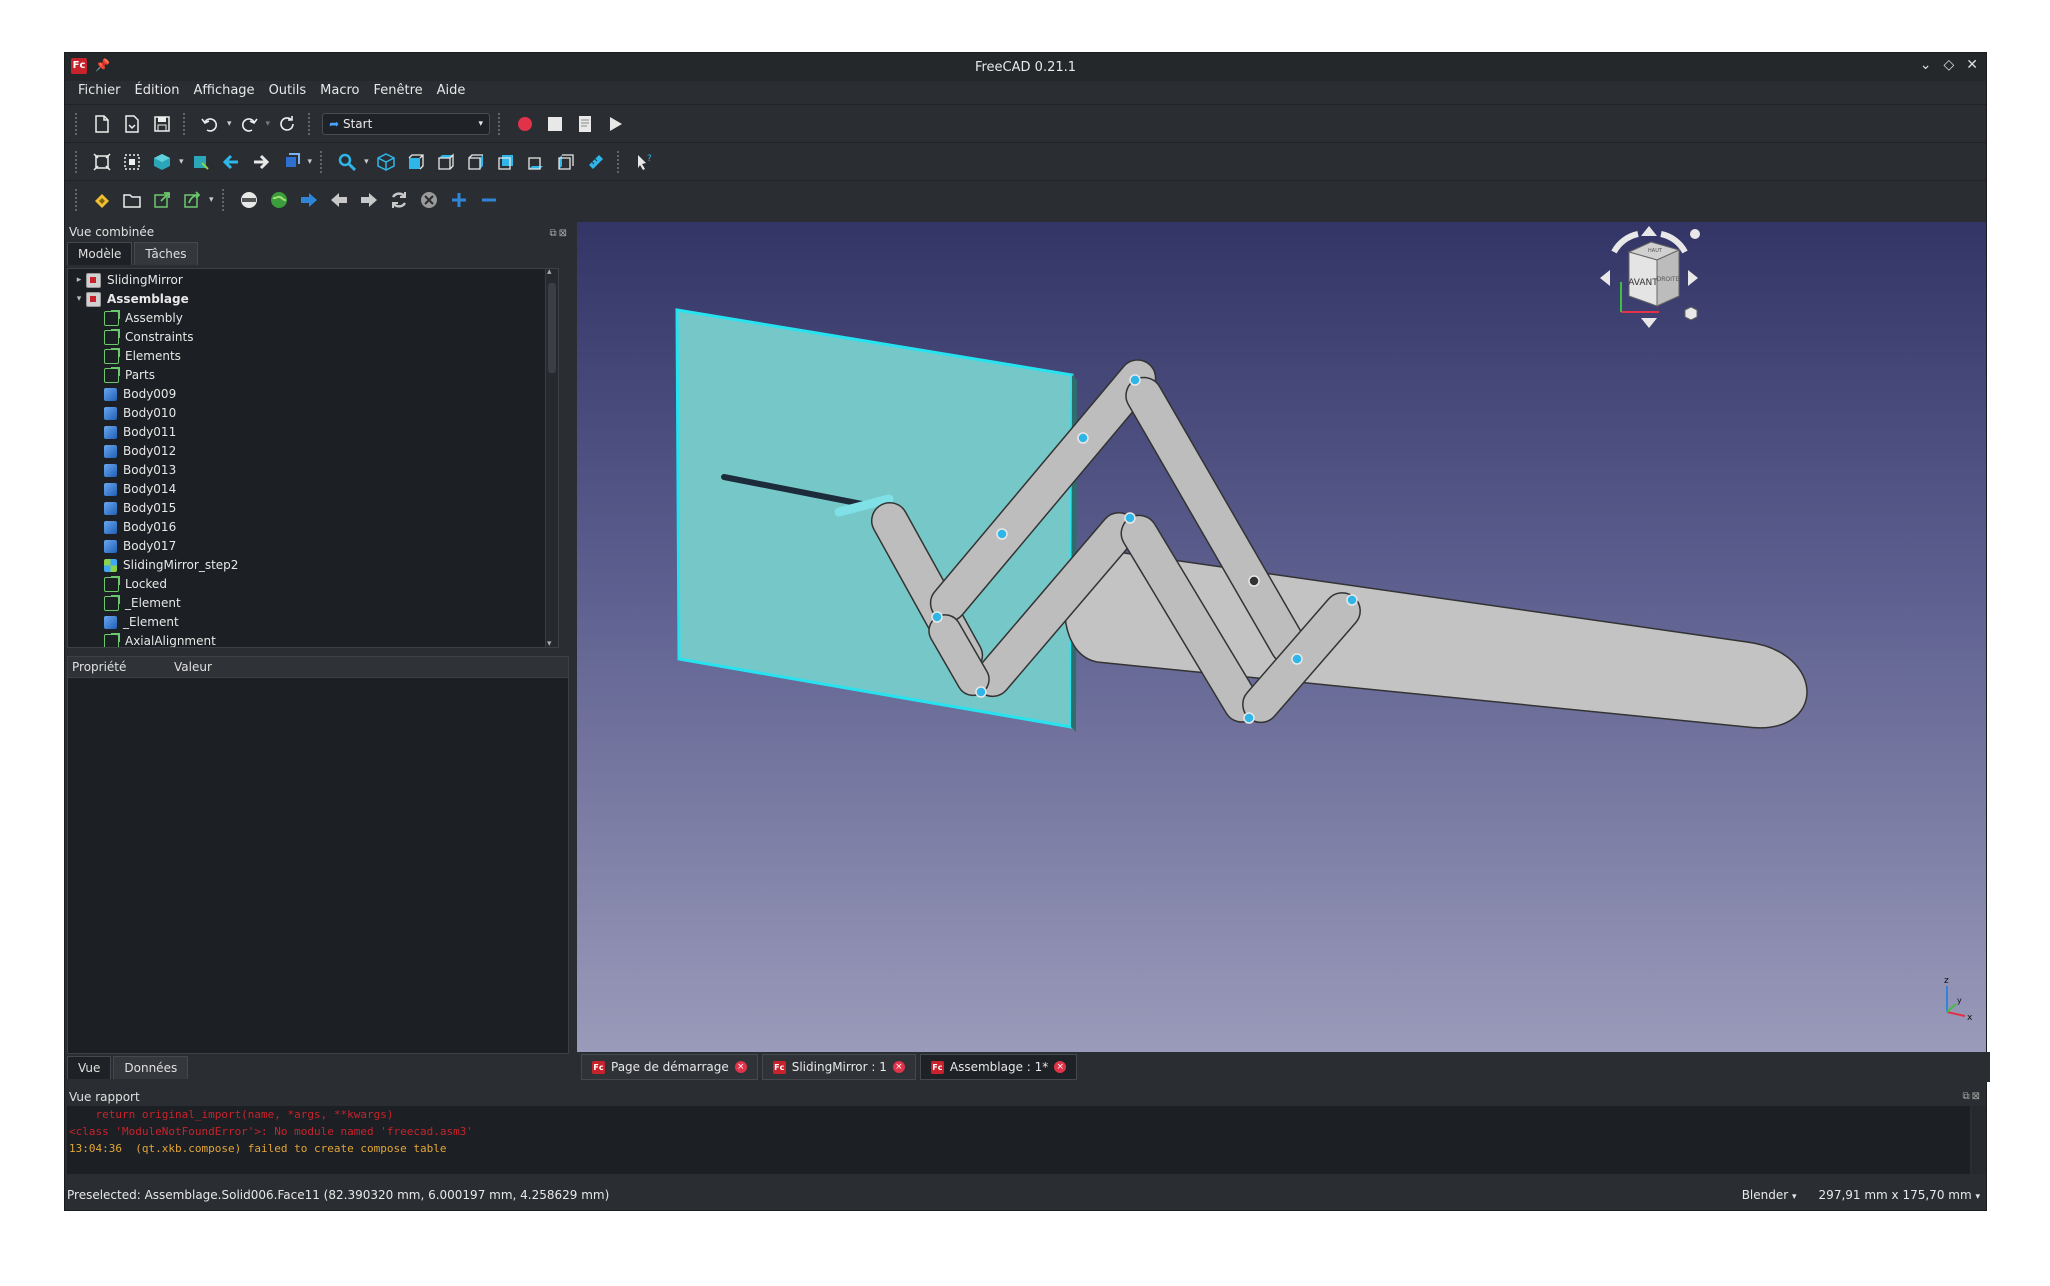 The image size is (2050, 1286). What do you see at coordinates (347, 162) in the screenshot?
I see `zoom-icon` at bounding box center [347, 162].